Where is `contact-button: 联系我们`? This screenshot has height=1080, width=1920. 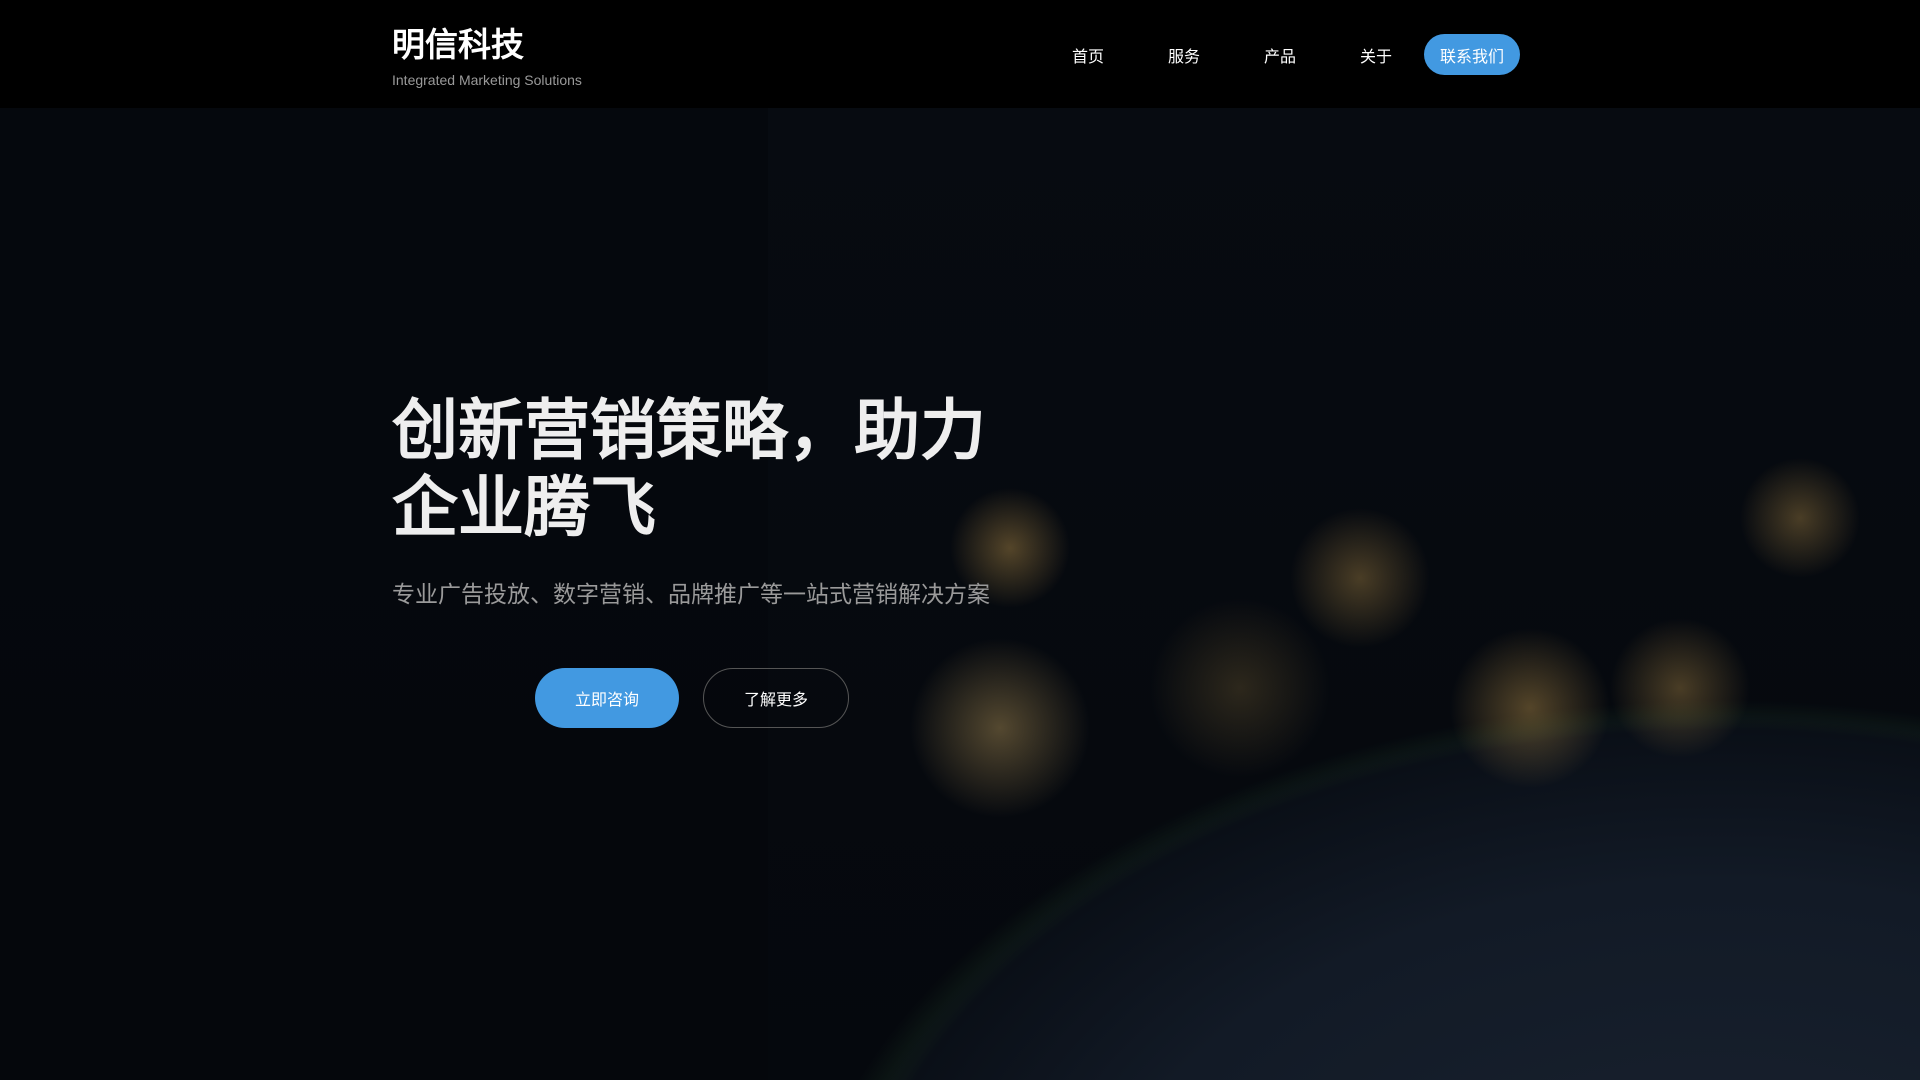
contact-button: 联系我们 is located at coordinates (1472, 54).